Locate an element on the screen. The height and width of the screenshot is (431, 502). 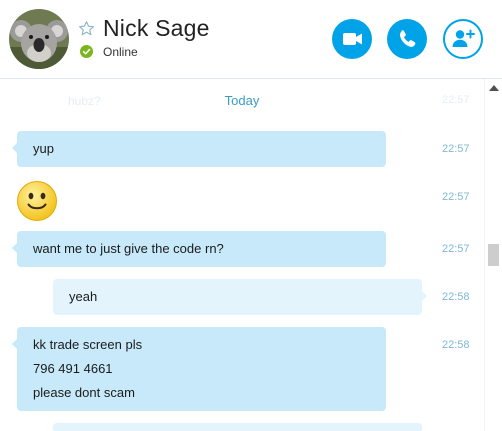
video-call-button is located at coordinates (352, 39).